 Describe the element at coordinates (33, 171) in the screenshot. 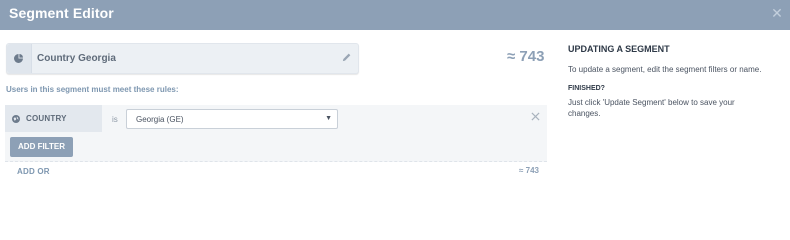

I see `add-or-button: ADD OR` at that location.